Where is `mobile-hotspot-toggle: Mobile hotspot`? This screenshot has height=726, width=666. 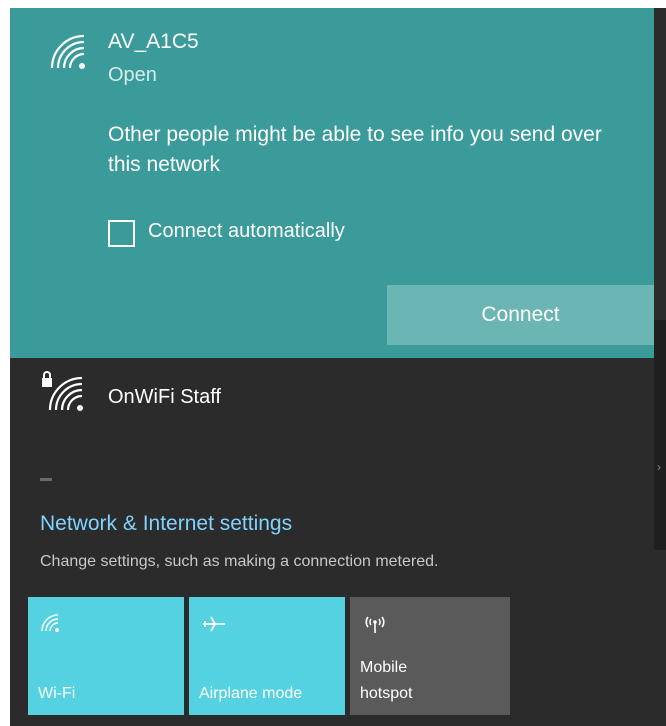 mobile-hotspot-toggle: Mobile hotspot is located at coordinates (430, 656).